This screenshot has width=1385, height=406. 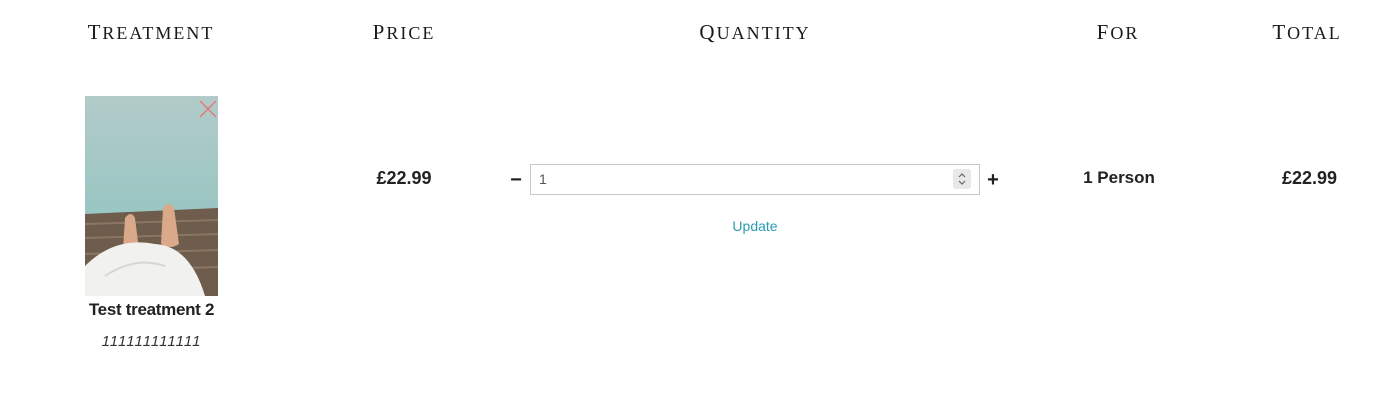 I want to click on treatment-name: Test treatment 2, so click(x=151, y=310).